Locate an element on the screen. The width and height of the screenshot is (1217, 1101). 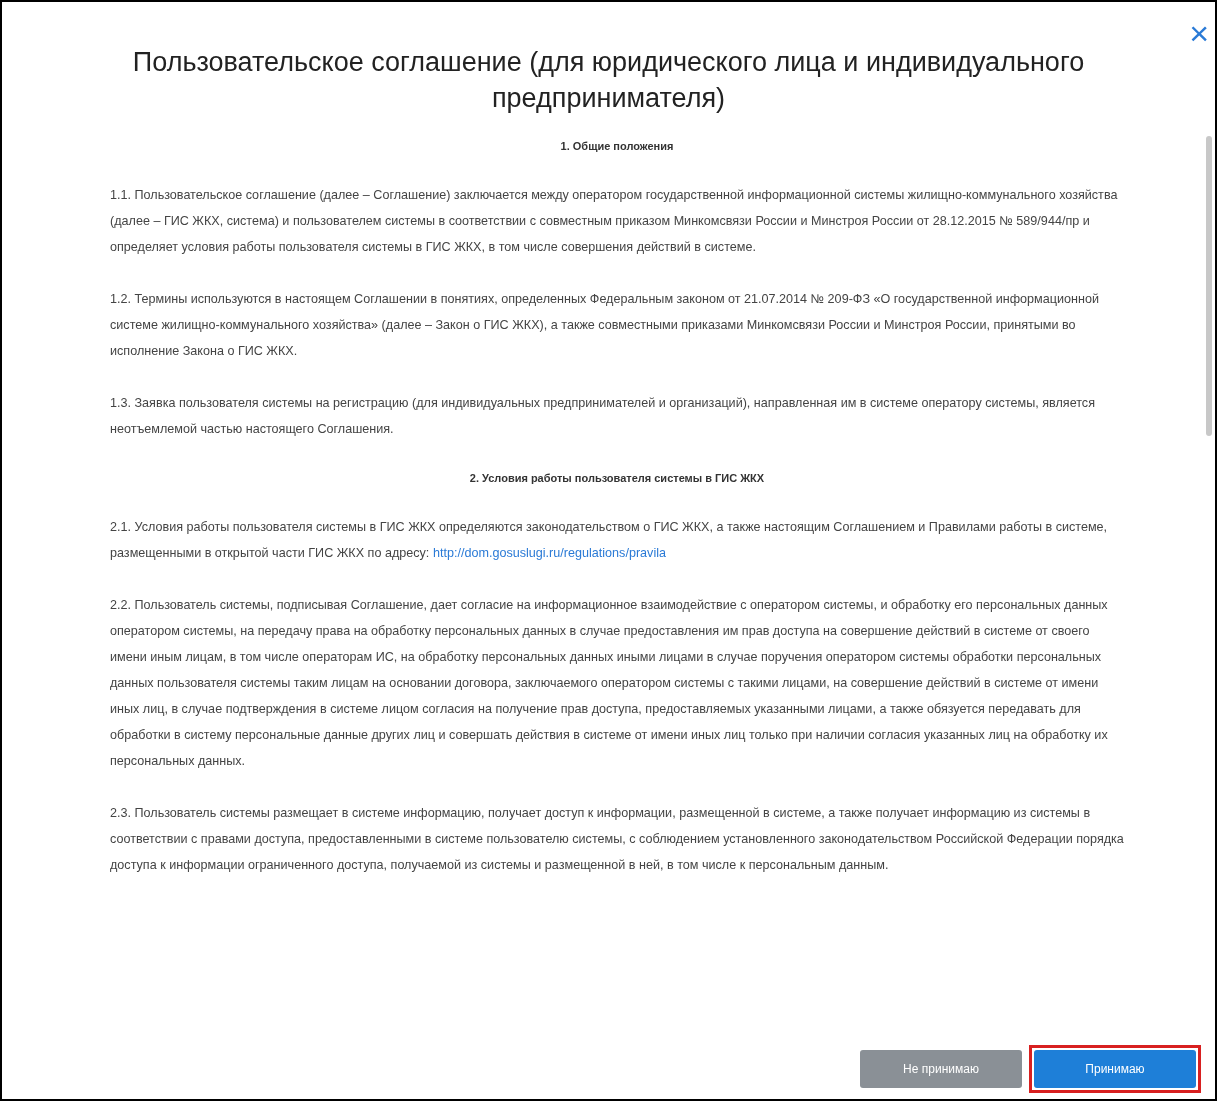
scrollbar-thumb is located at coordinates (1209, 286).